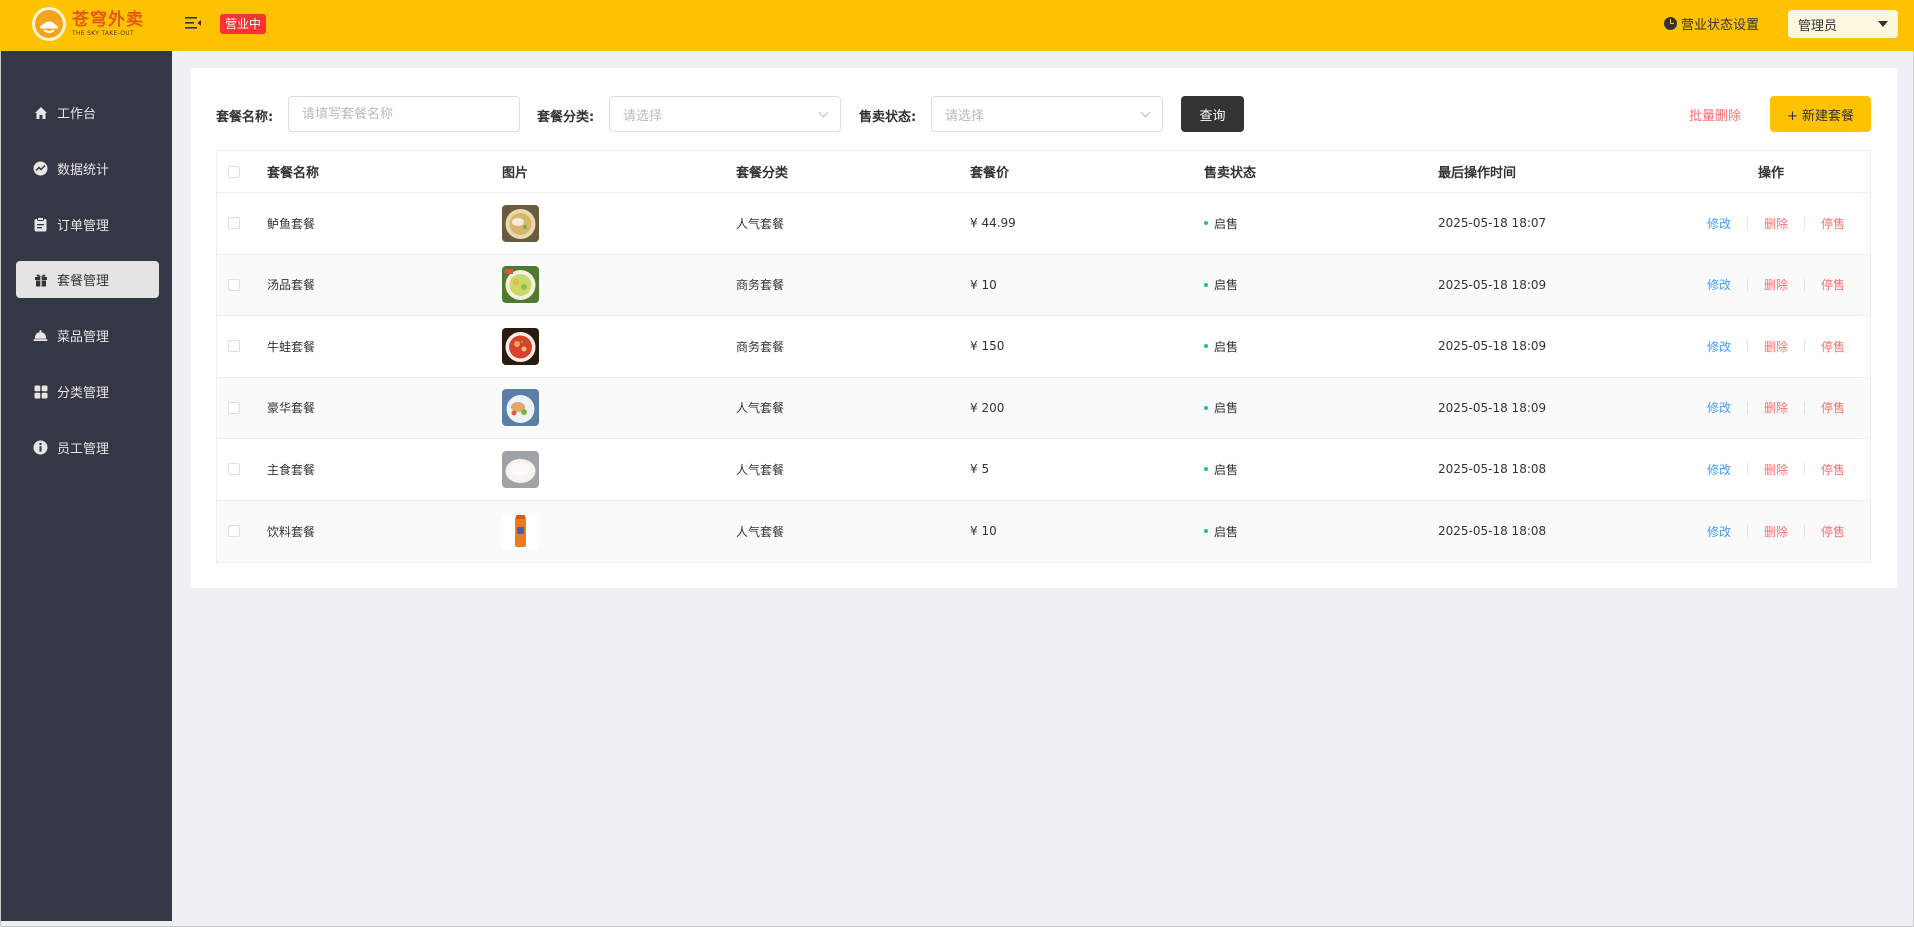 The image size is (1914, 927). I want to click on combo-price: ¥ 5, so click(980, 469).